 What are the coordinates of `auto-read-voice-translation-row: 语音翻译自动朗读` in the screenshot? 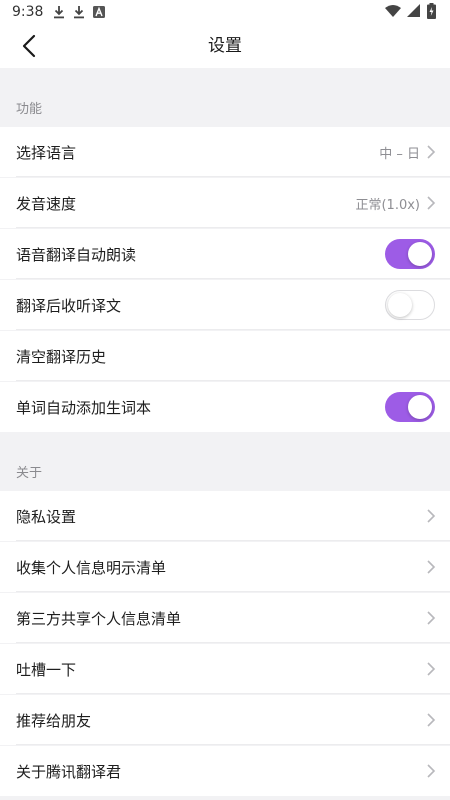 It's located at (225, 254).